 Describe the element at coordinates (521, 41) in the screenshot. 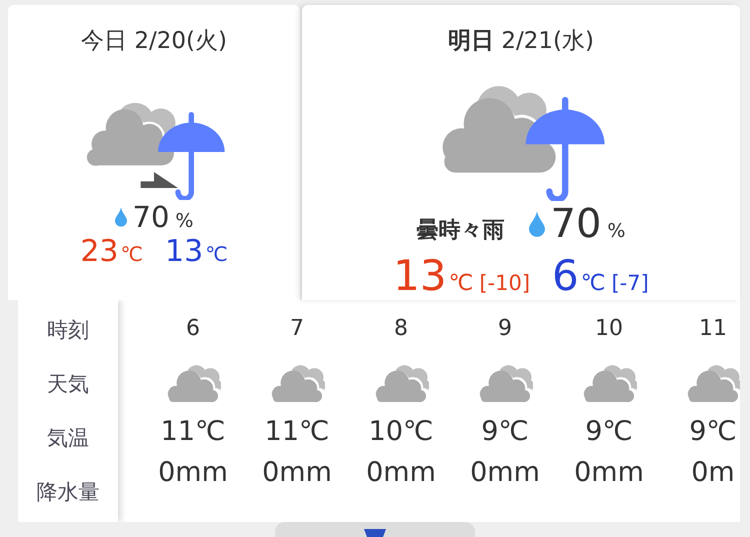

I see `day-title: 明日 2/21(水)` at that location.